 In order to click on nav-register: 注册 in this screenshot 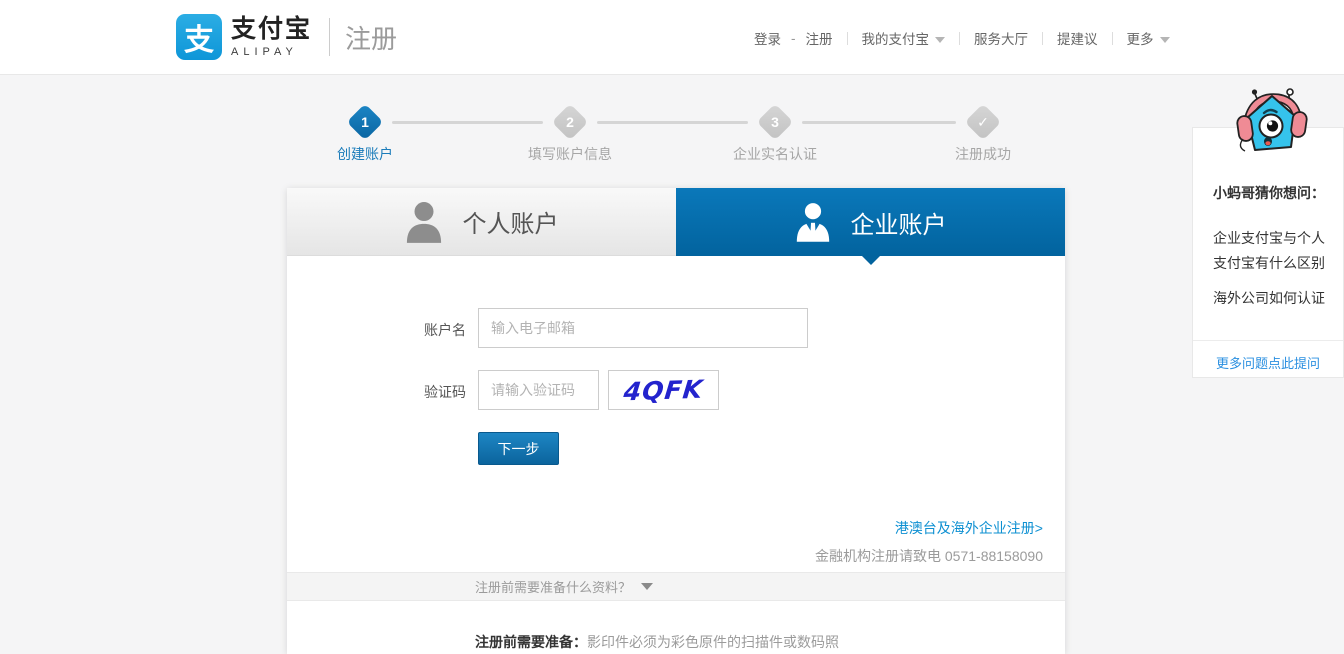, I will do `click(819, 38)`.